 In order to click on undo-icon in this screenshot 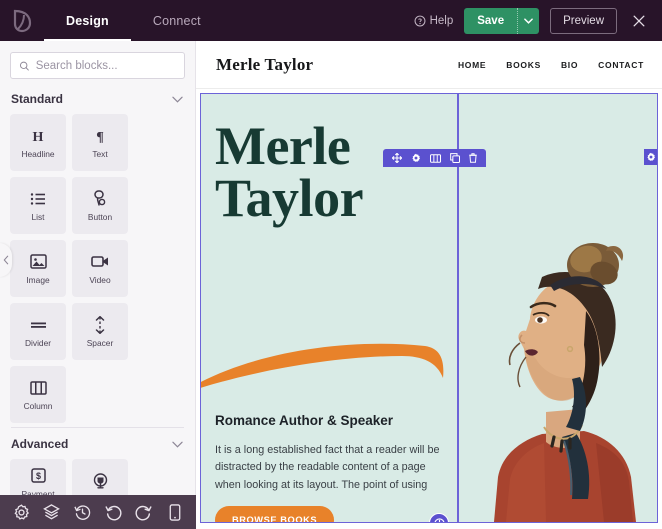, I will do `click(113, 512)`.